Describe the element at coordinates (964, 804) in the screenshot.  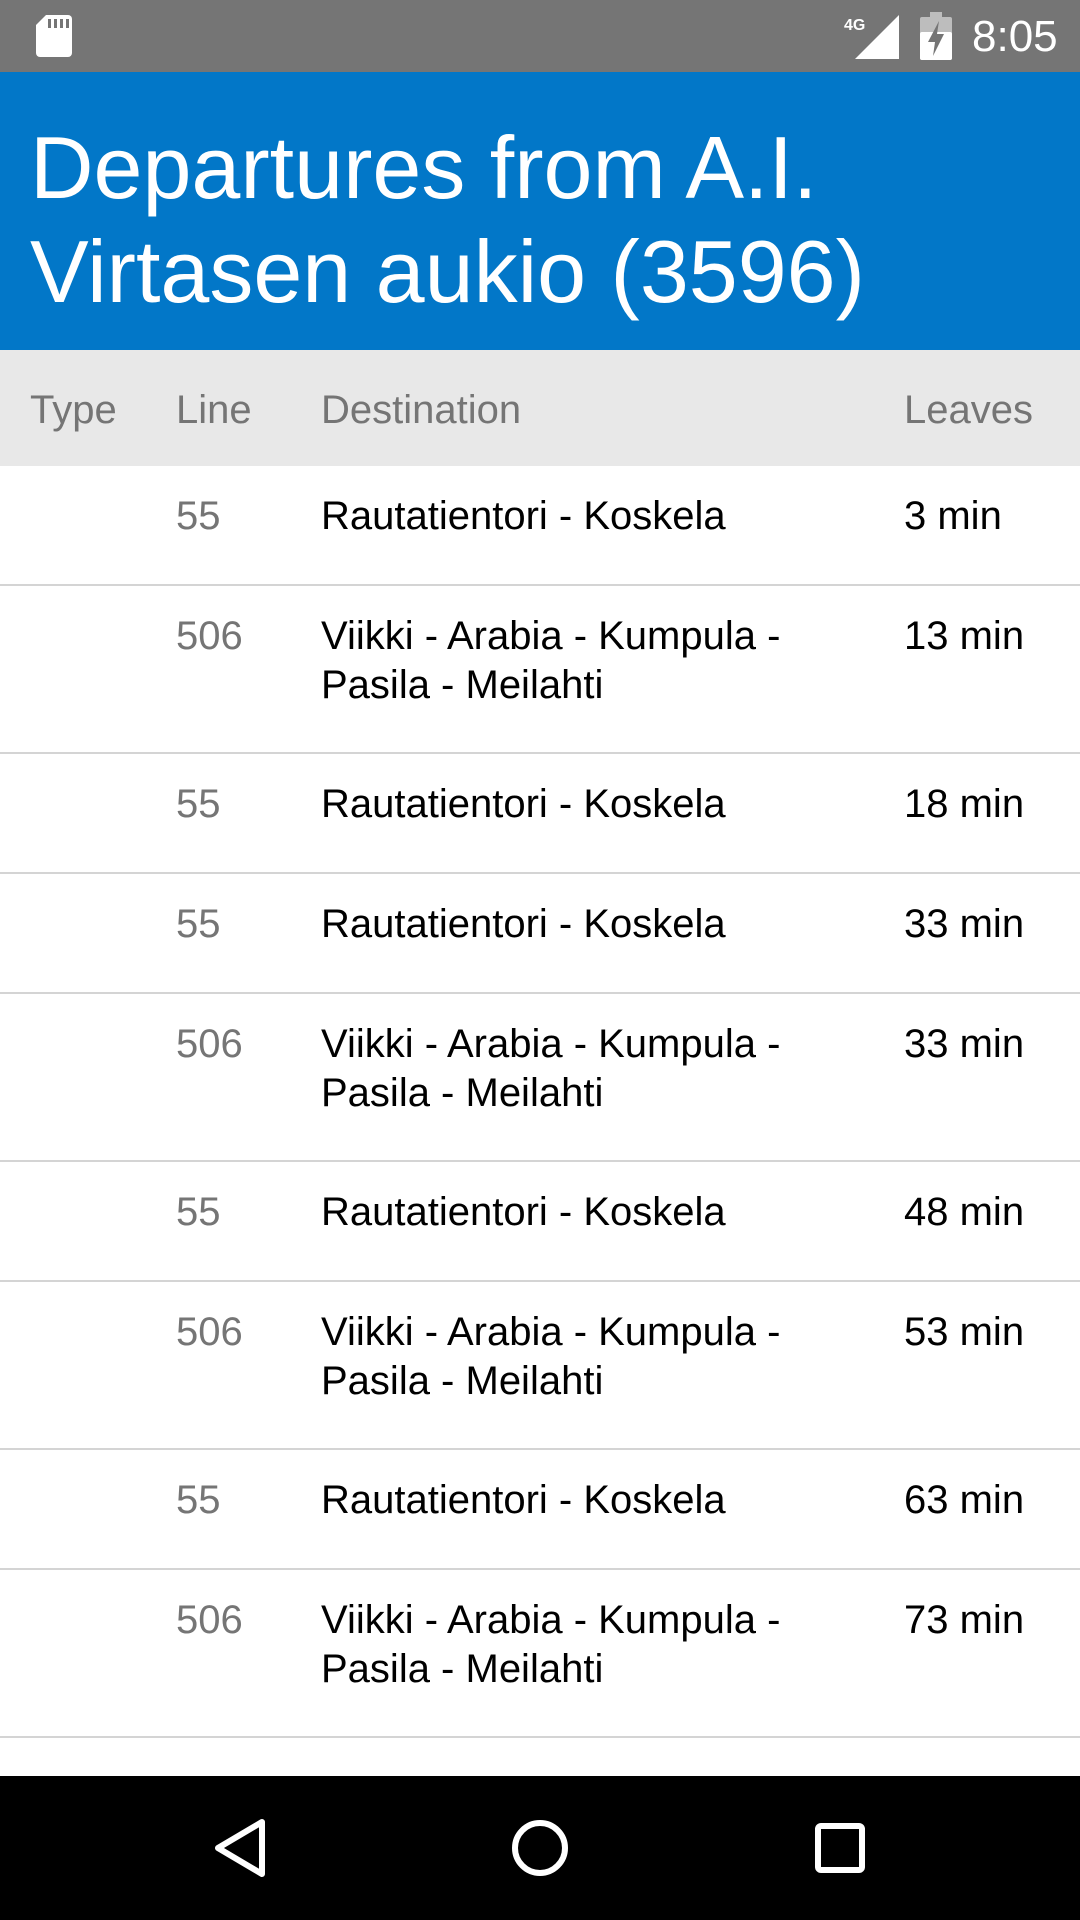
I see `row-leaves: 18 min` at that location.